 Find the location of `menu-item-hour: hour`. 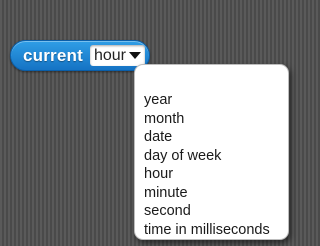

menu-item-hour: hour is located at coordinates (216, 174).